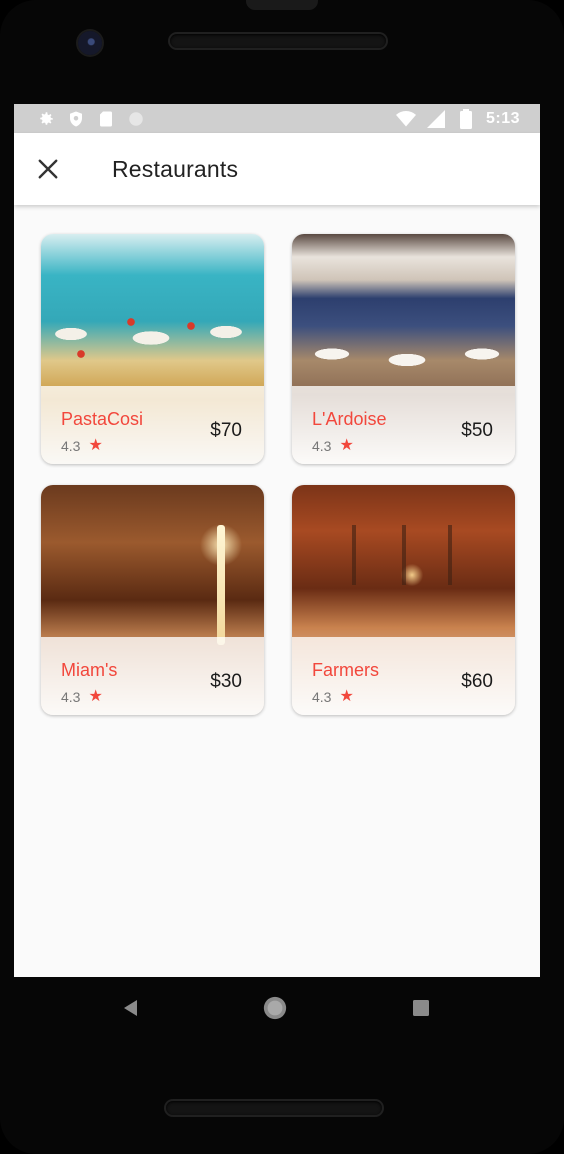  Describe the element at coordinates (102, 419) in the screenshot. I see `restaurant-name: PastaCosi` at that location.